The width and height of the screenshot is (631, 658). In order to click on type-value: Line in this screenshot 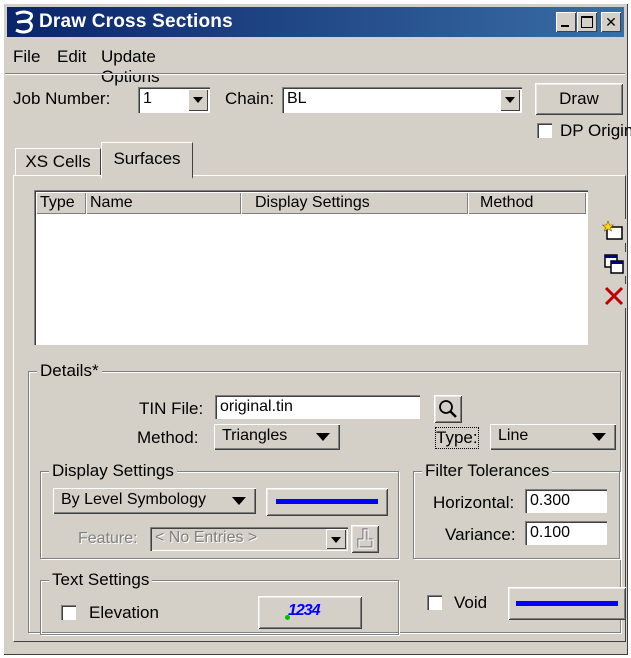, I will do `click(513, 435)`.